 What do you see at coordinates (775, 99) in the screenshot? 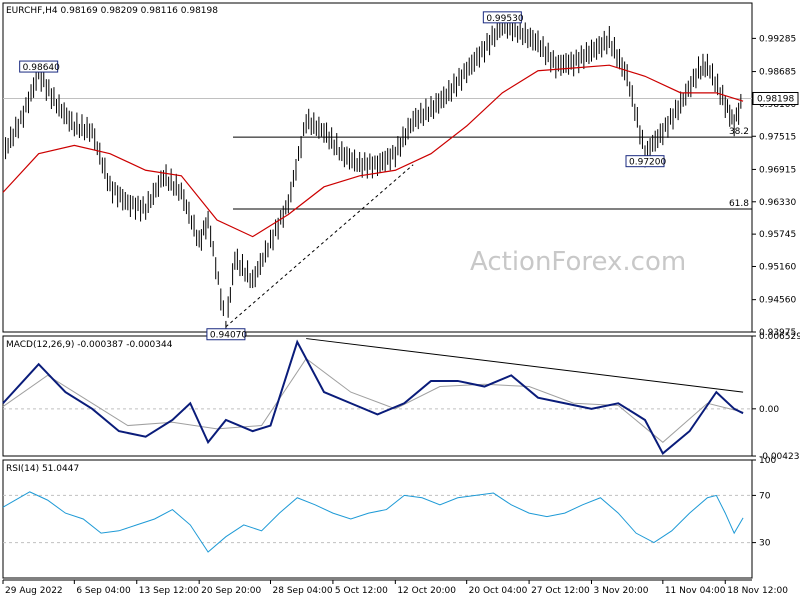
I see `current-price-label: 0.98198` at bounding box center [775, 99].